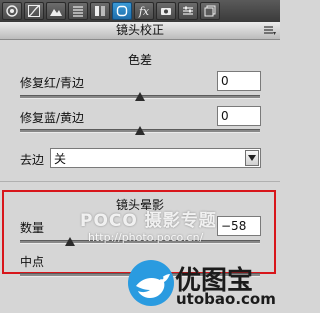 Image resolution: width=320 pixels, height=313 pixels. I want to click on basic-tab, so click(12, 11).